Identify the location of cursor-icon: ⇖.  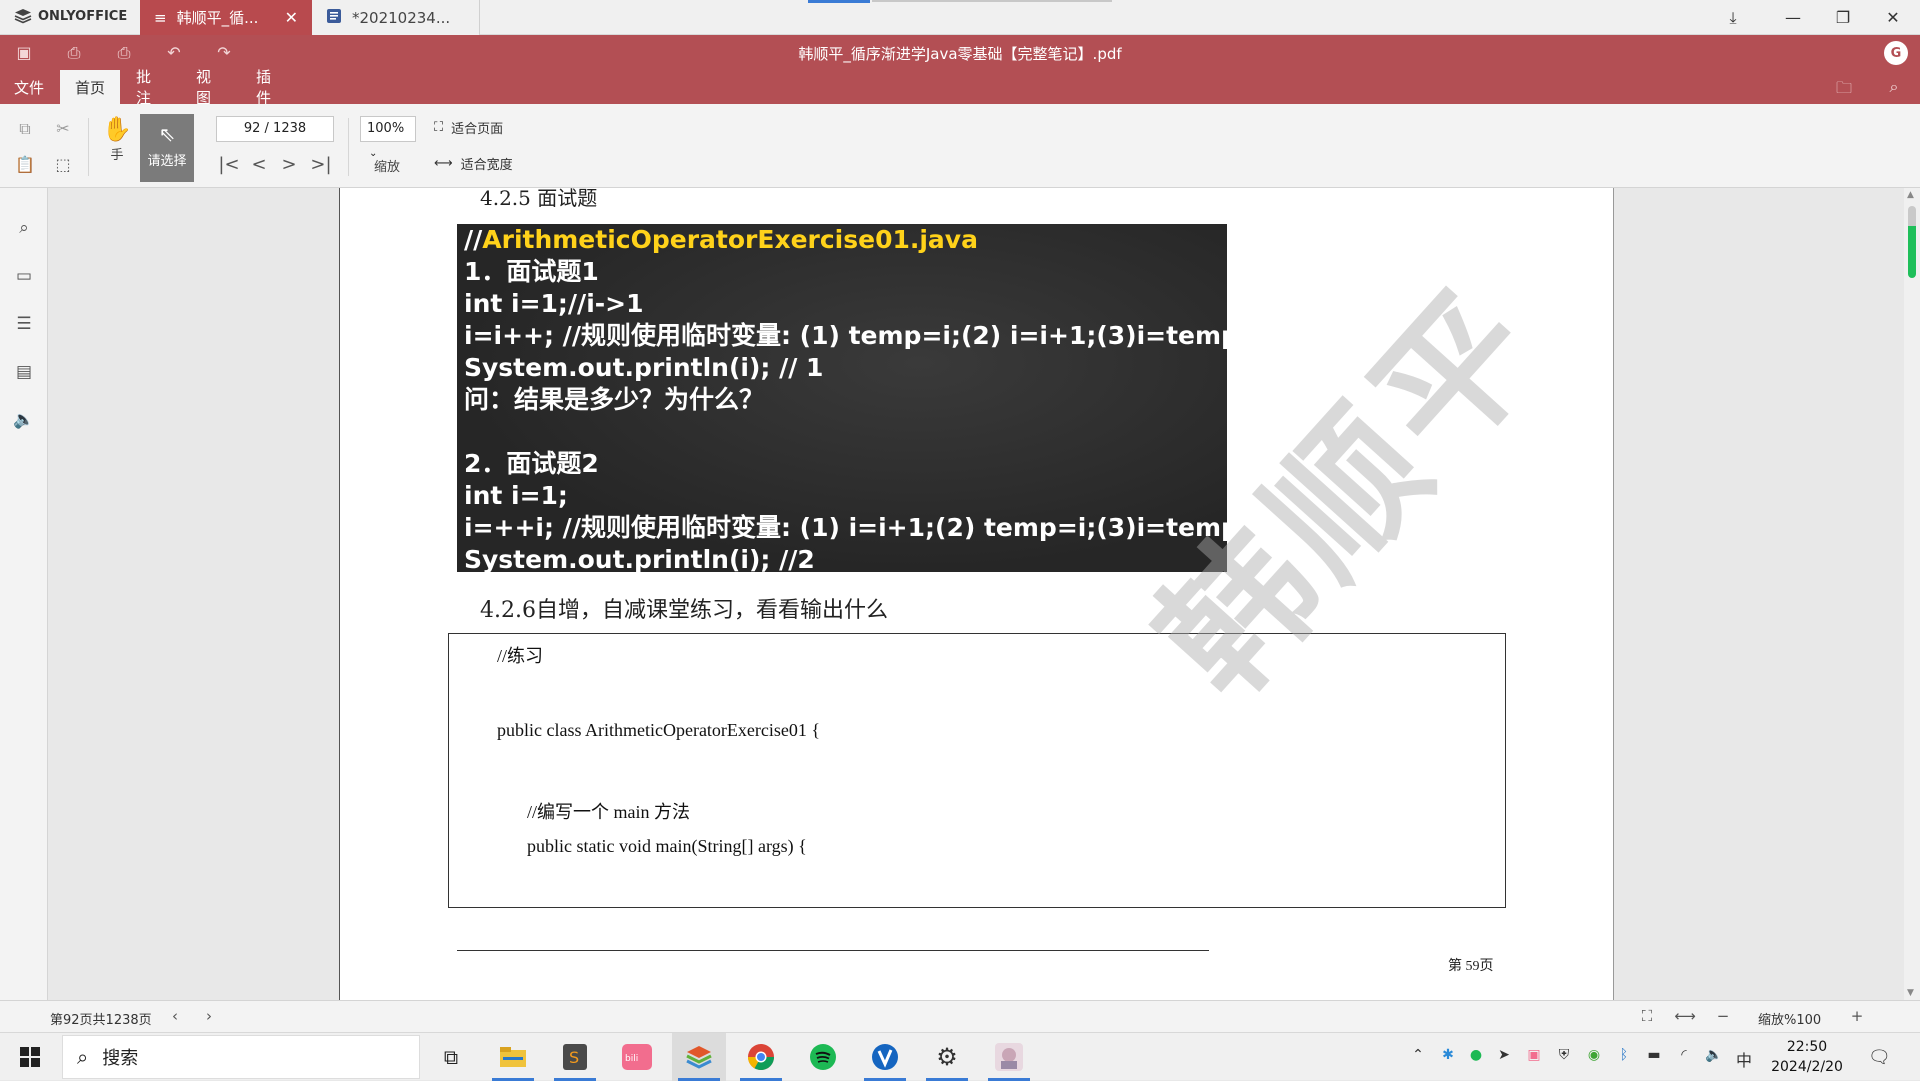
(167, 134).